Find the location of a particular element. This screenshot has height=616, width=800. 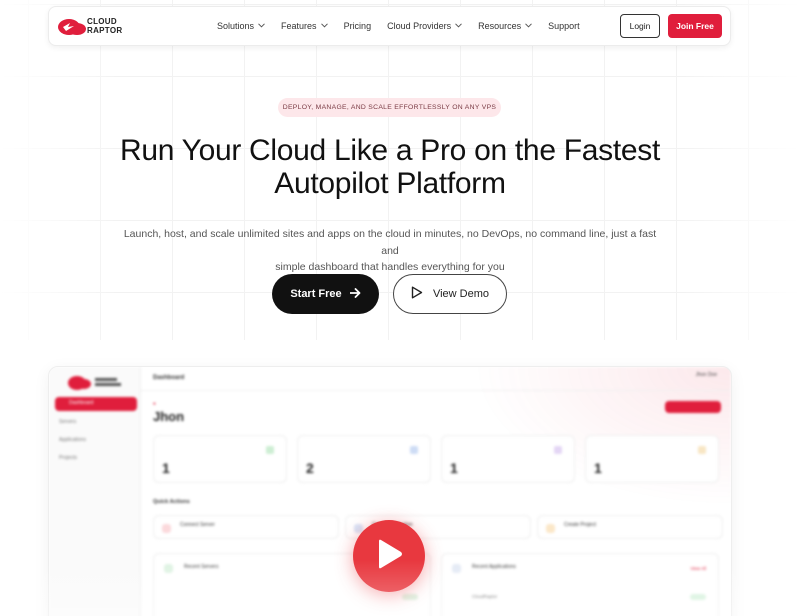

nav-item-support: Support is located at coordinates (564, 26).